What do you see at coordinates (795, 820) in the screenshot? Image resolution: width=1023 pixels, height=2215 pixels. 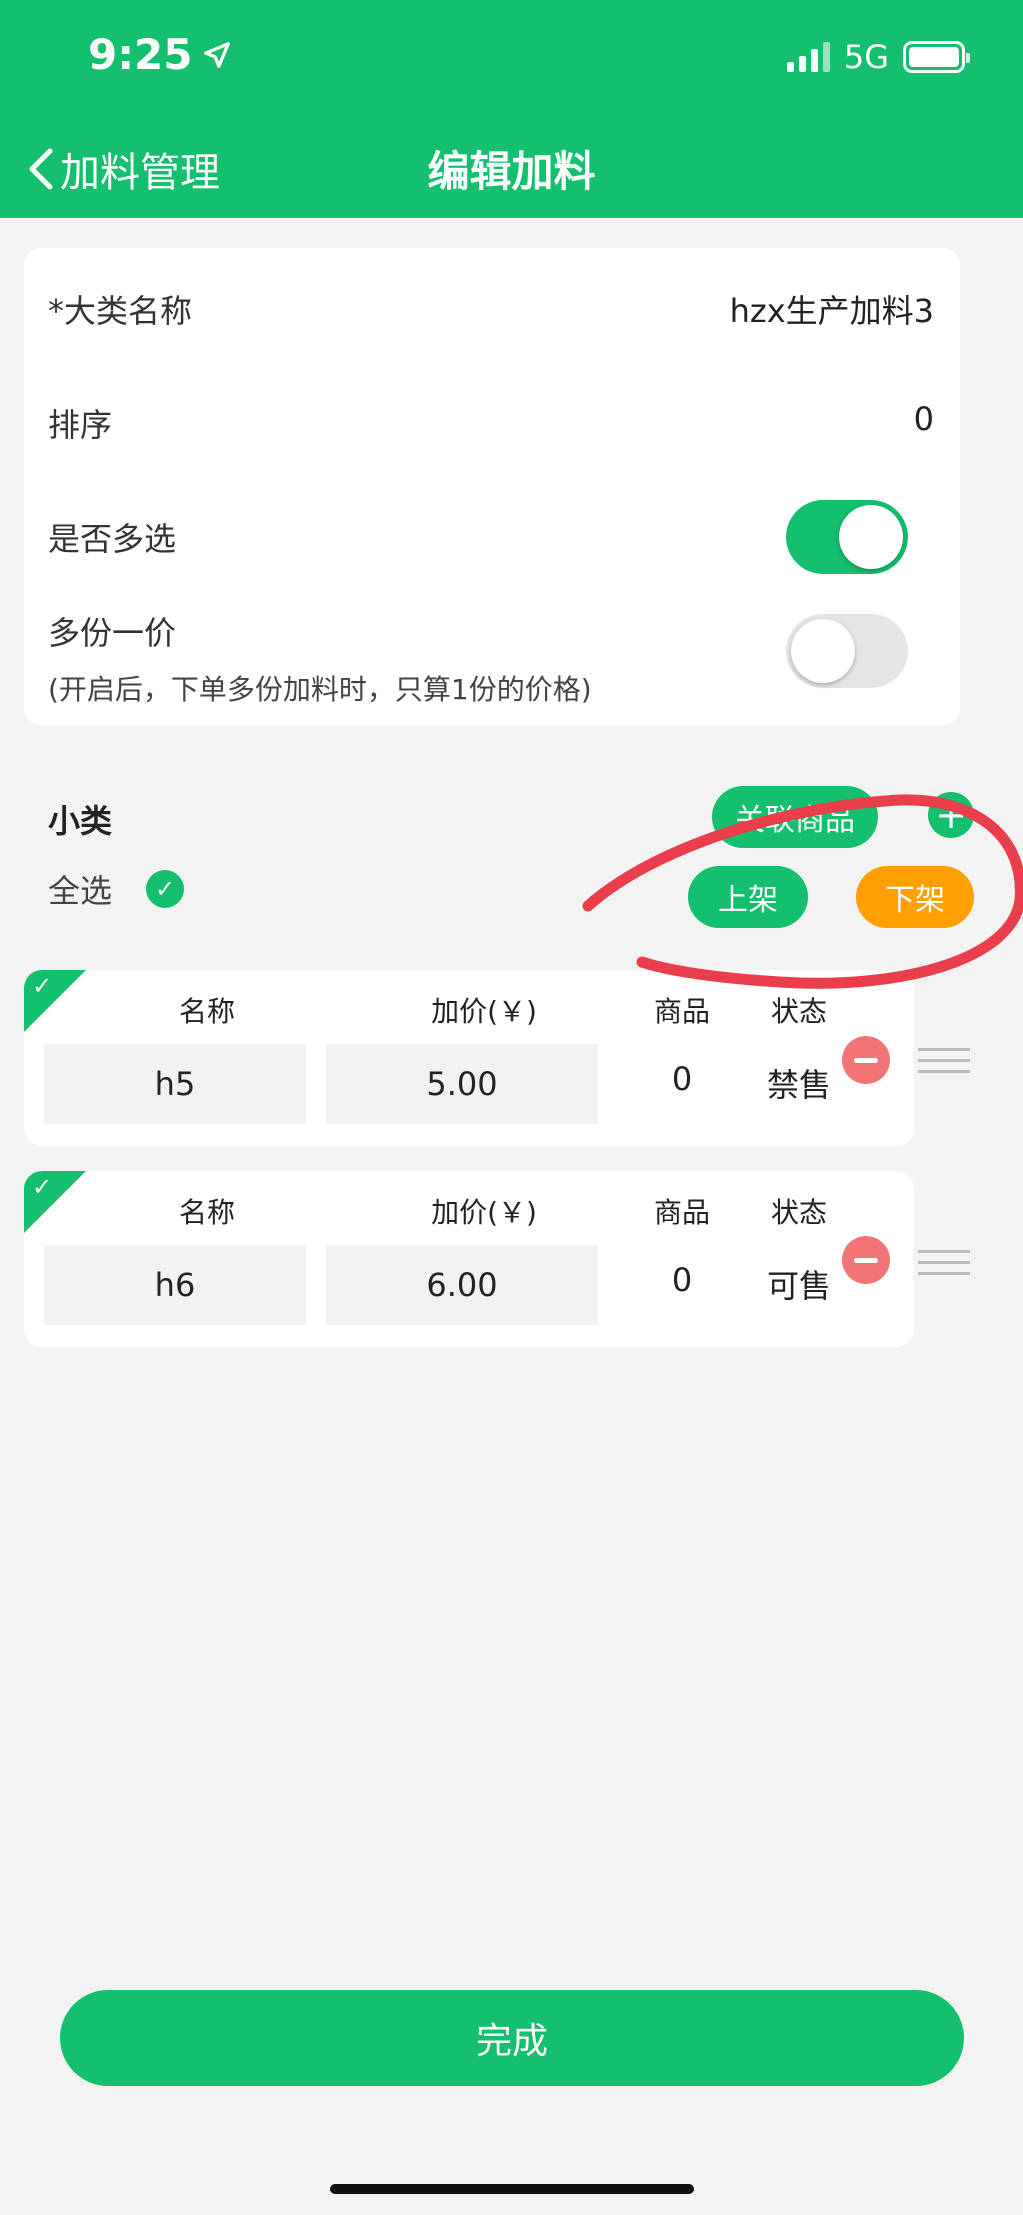 I see `link-goods-label: 关联商品` at bounding box center [795, 820].